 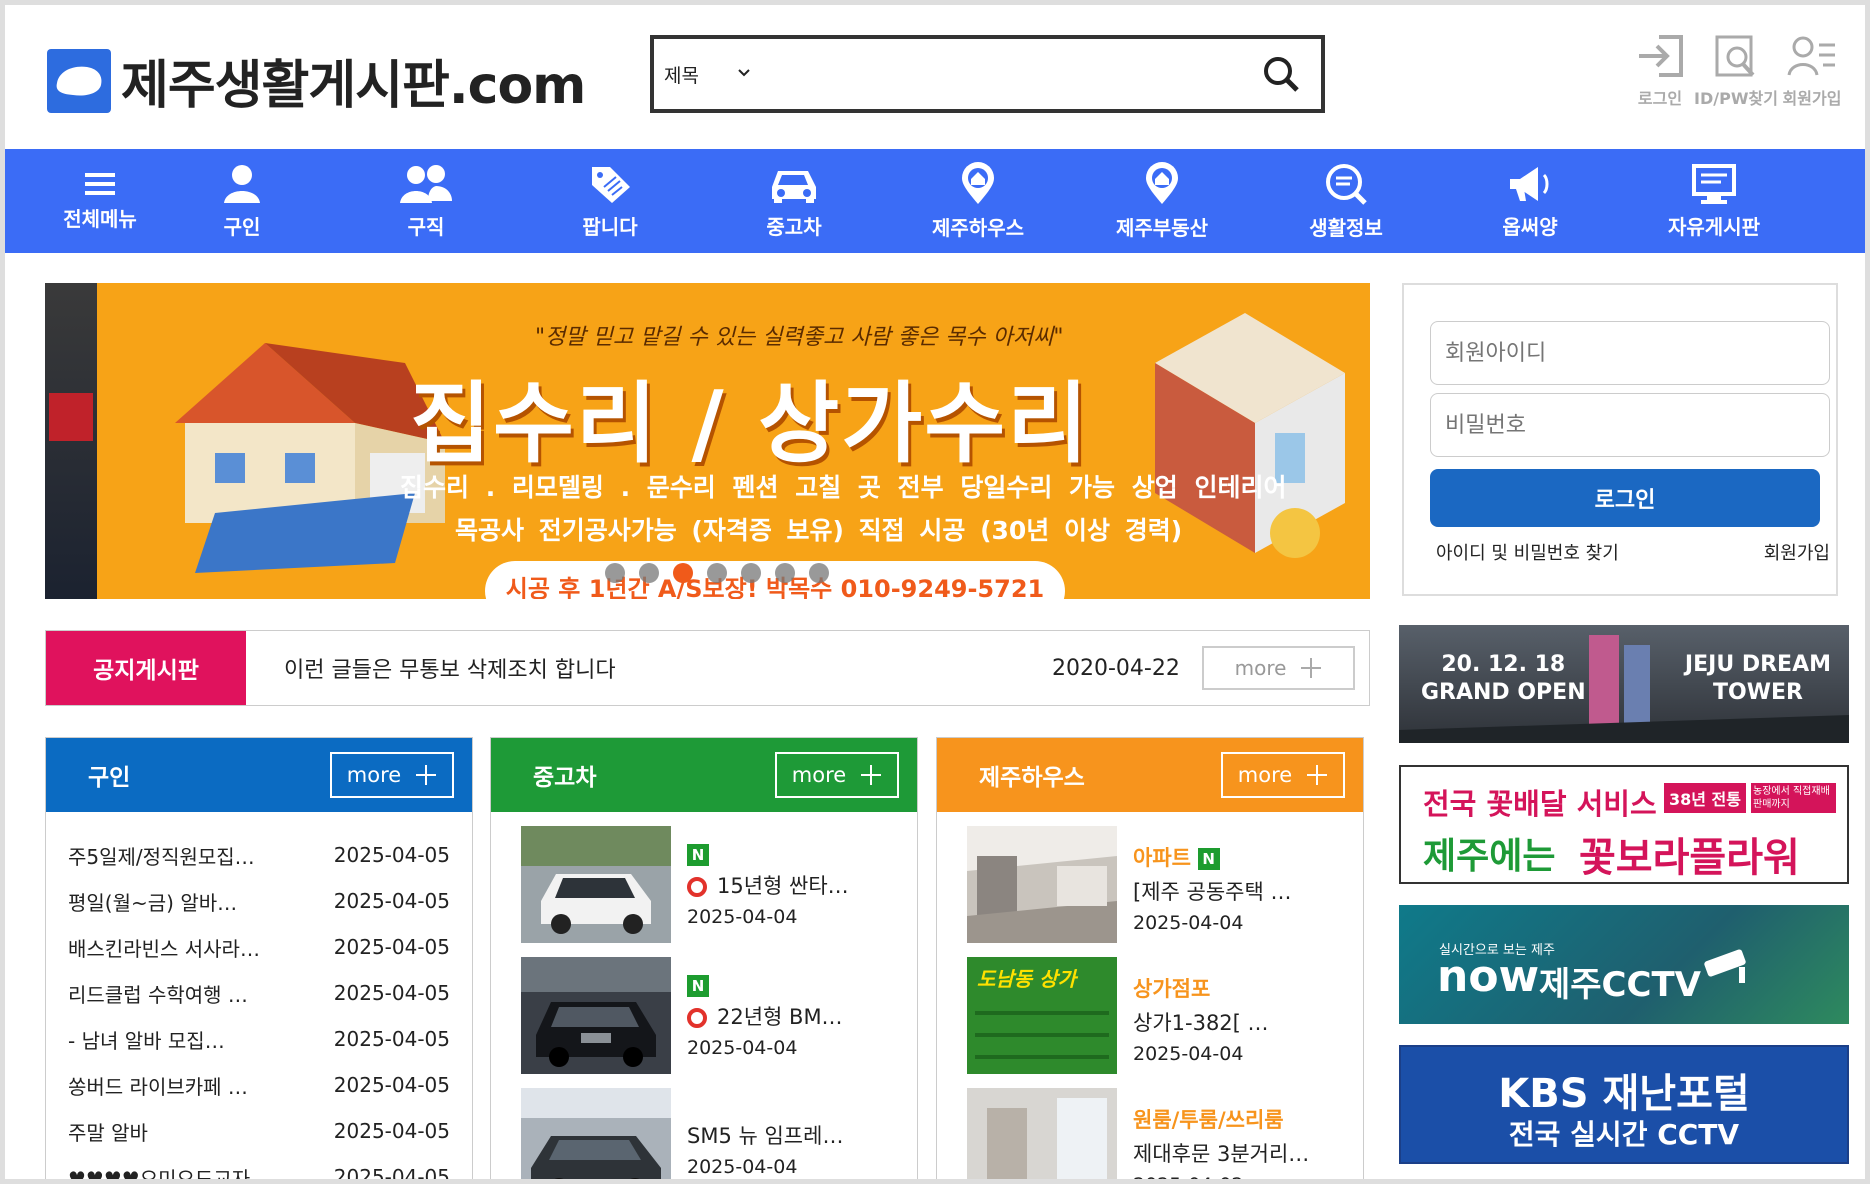 What do you see at coordinates (353, 86) in the screenshot?
I see `logo-text: 제주생활게시판.com` at bounding box center [353, 86].